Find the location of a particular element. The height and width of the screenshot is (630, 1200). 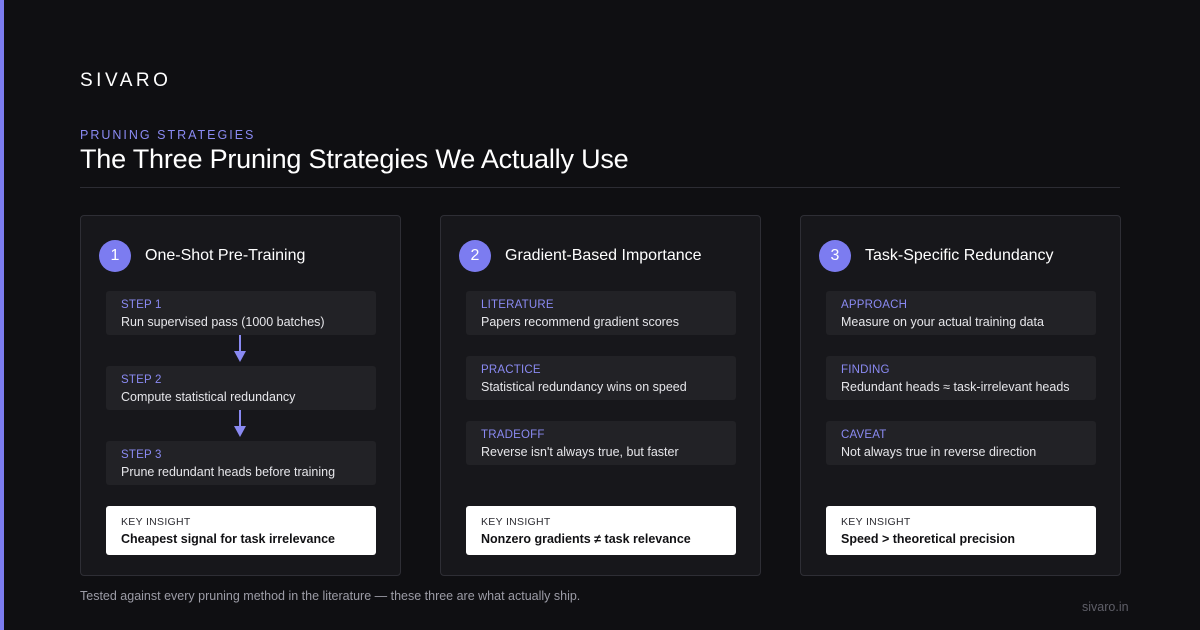

item-label: STEP 3 is located at coordinates (141, 455).